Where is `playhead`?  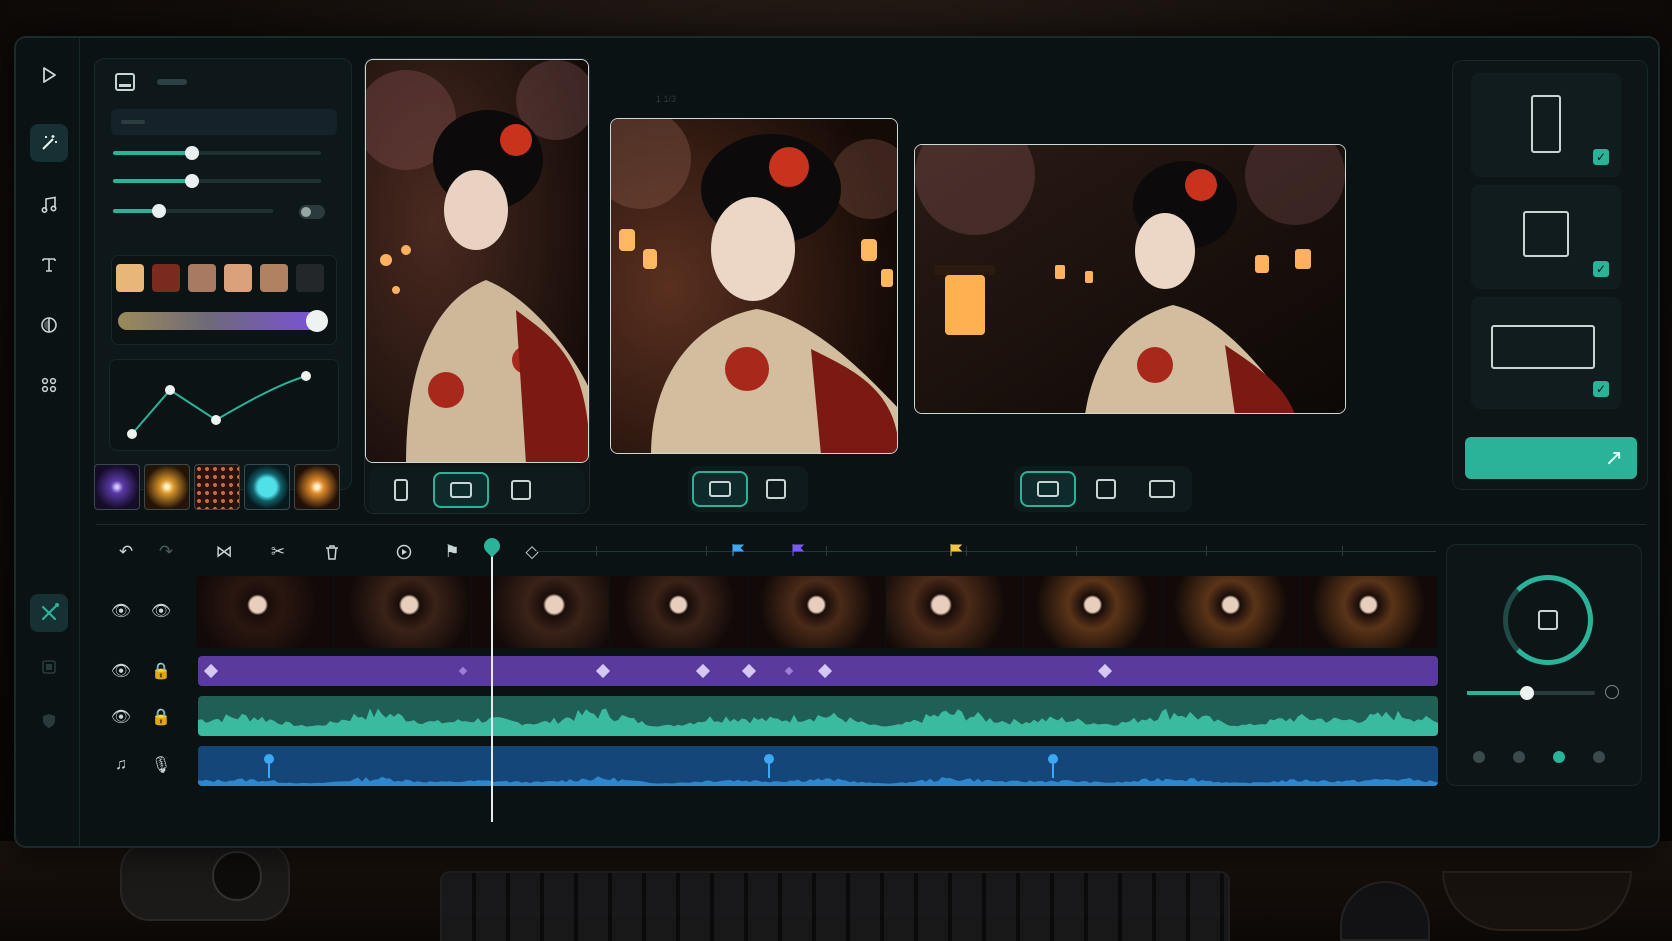
playhead is located at coordinates (492, 681).